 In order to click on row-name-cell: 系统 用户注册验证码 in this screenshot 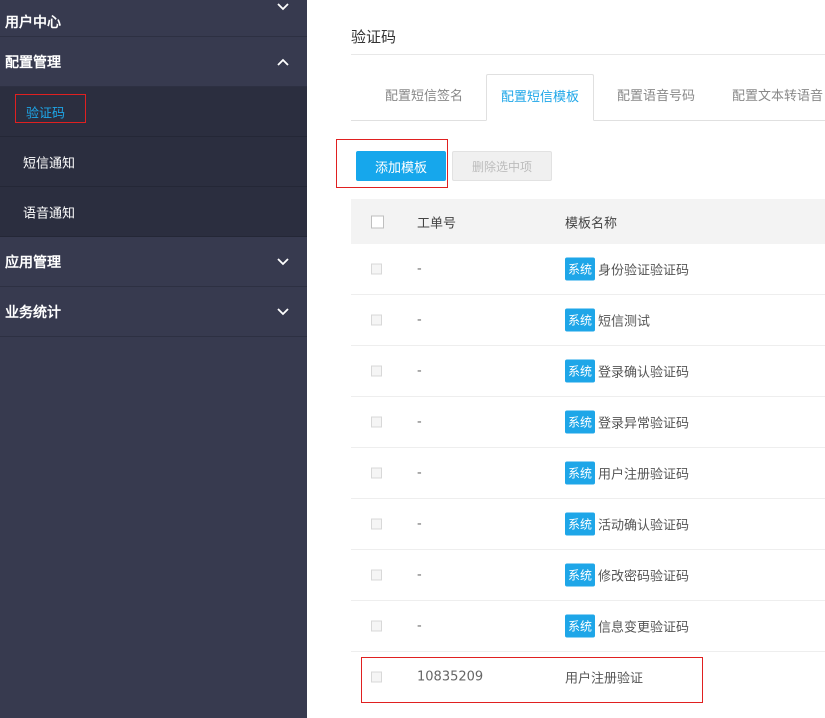, I will do `click(627, 473)`.